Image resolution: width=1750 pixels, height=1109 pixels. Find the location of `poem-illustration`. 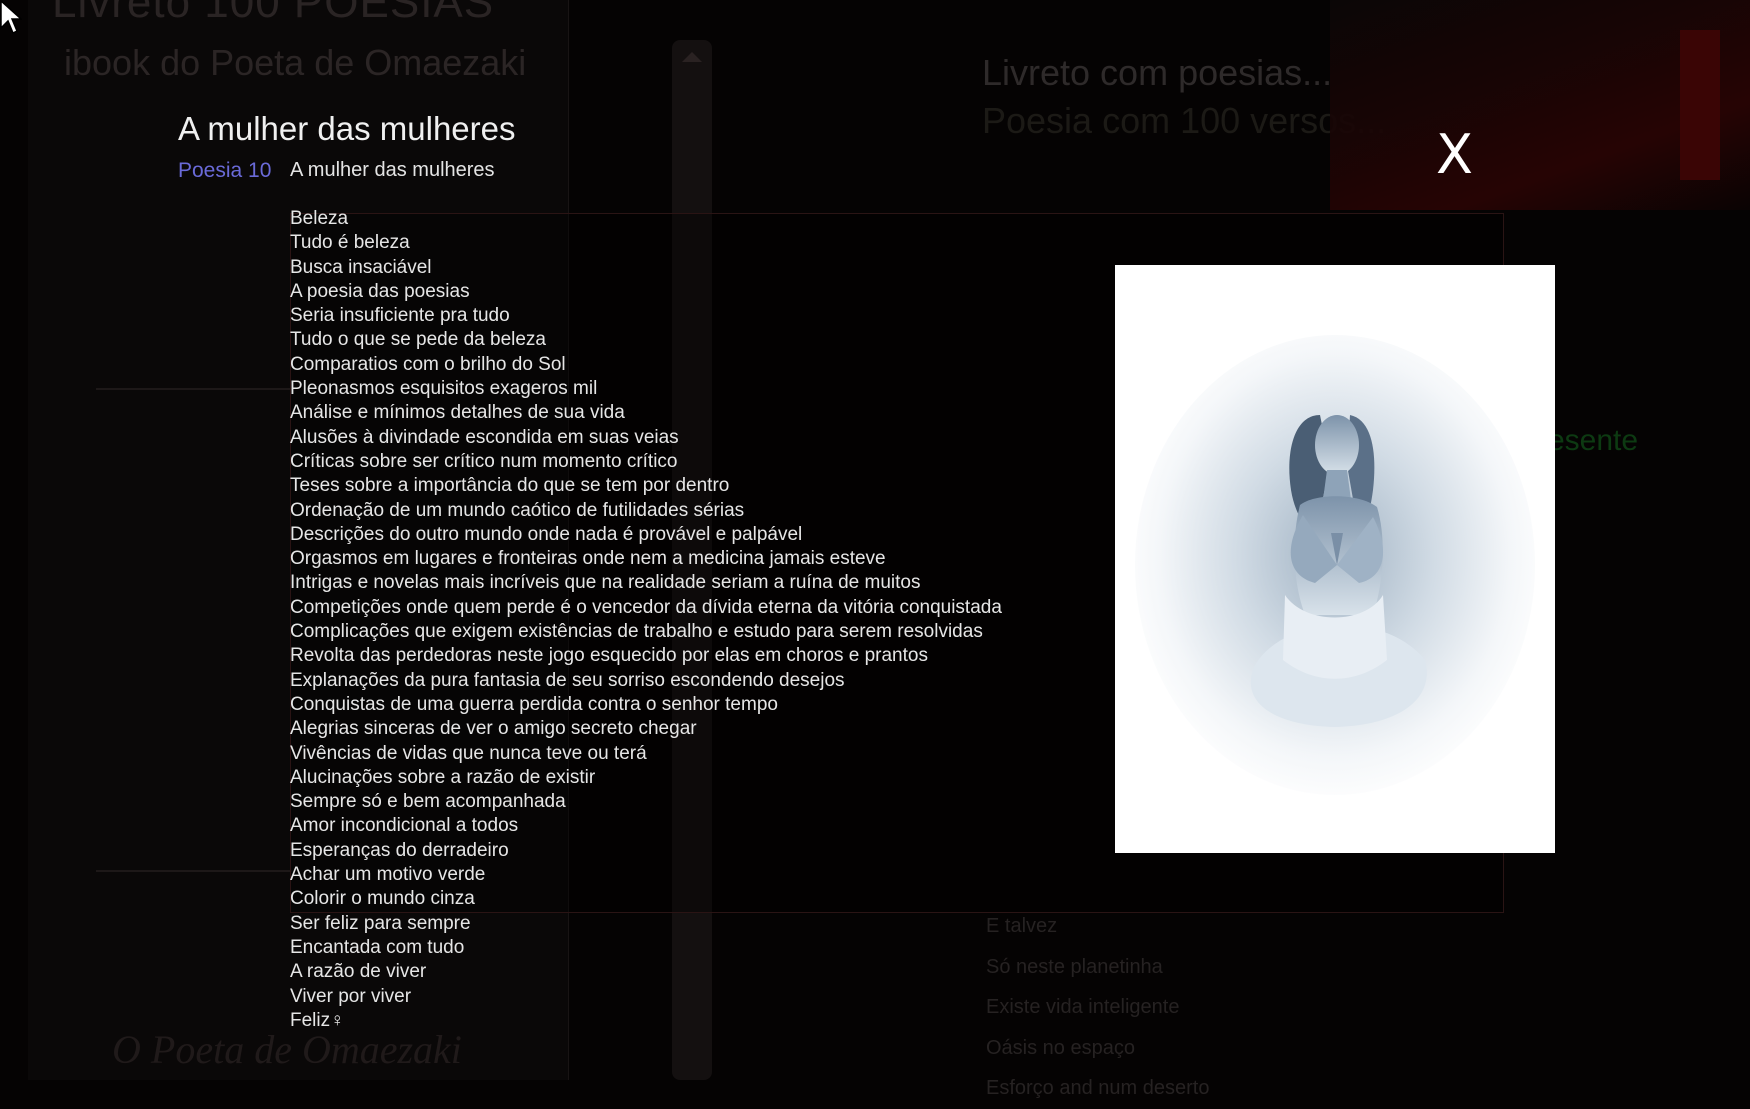

poem-illustration is located at coordinates (1335, 559).